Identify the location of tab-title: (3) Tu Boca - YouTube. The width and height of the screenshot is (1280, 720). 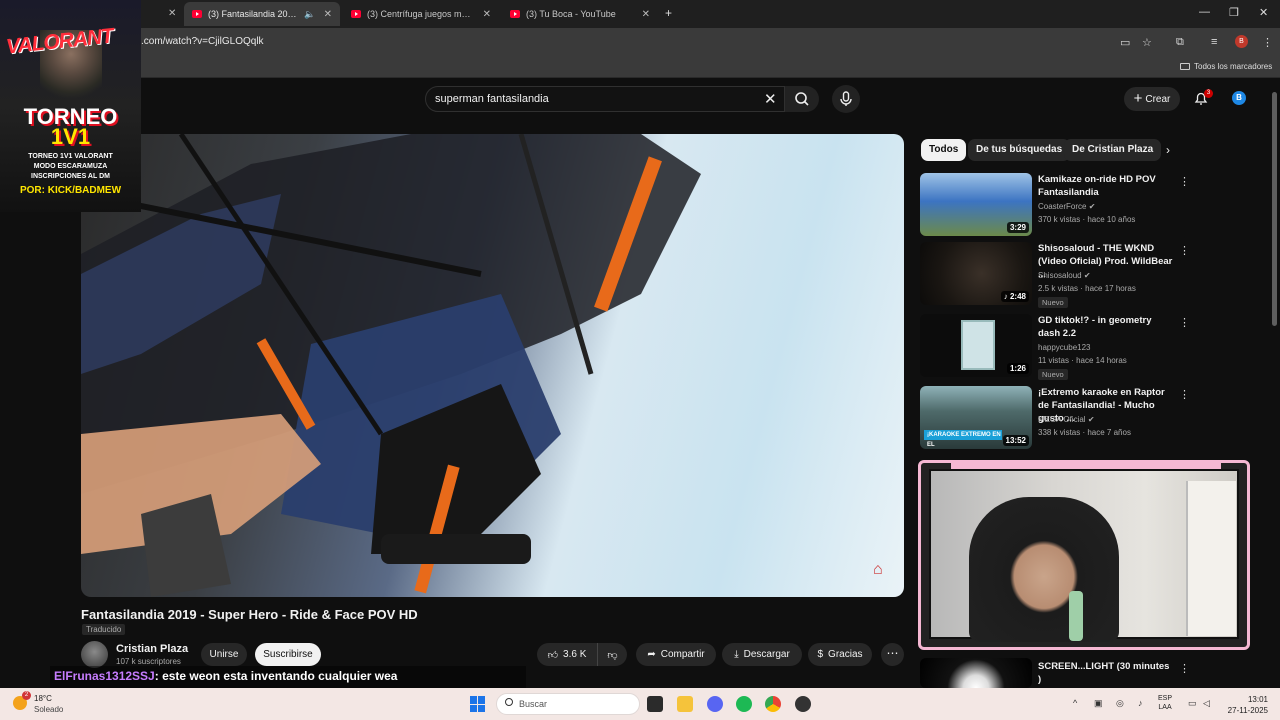
(571, 14).